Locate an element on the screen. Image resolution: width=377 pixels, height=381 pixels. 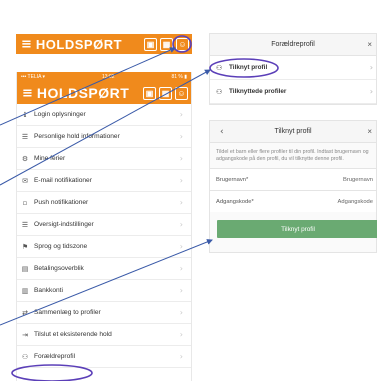
carrier-label: ••• TELIA ▾ is located at coordinates (33, 77).